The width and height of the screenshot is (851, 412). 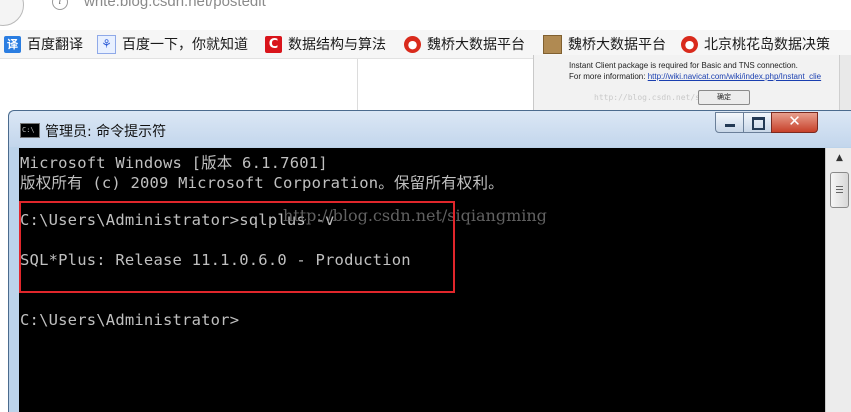 I want to click on bookmark-label: 百度翻译, so click(x=55, y=45).